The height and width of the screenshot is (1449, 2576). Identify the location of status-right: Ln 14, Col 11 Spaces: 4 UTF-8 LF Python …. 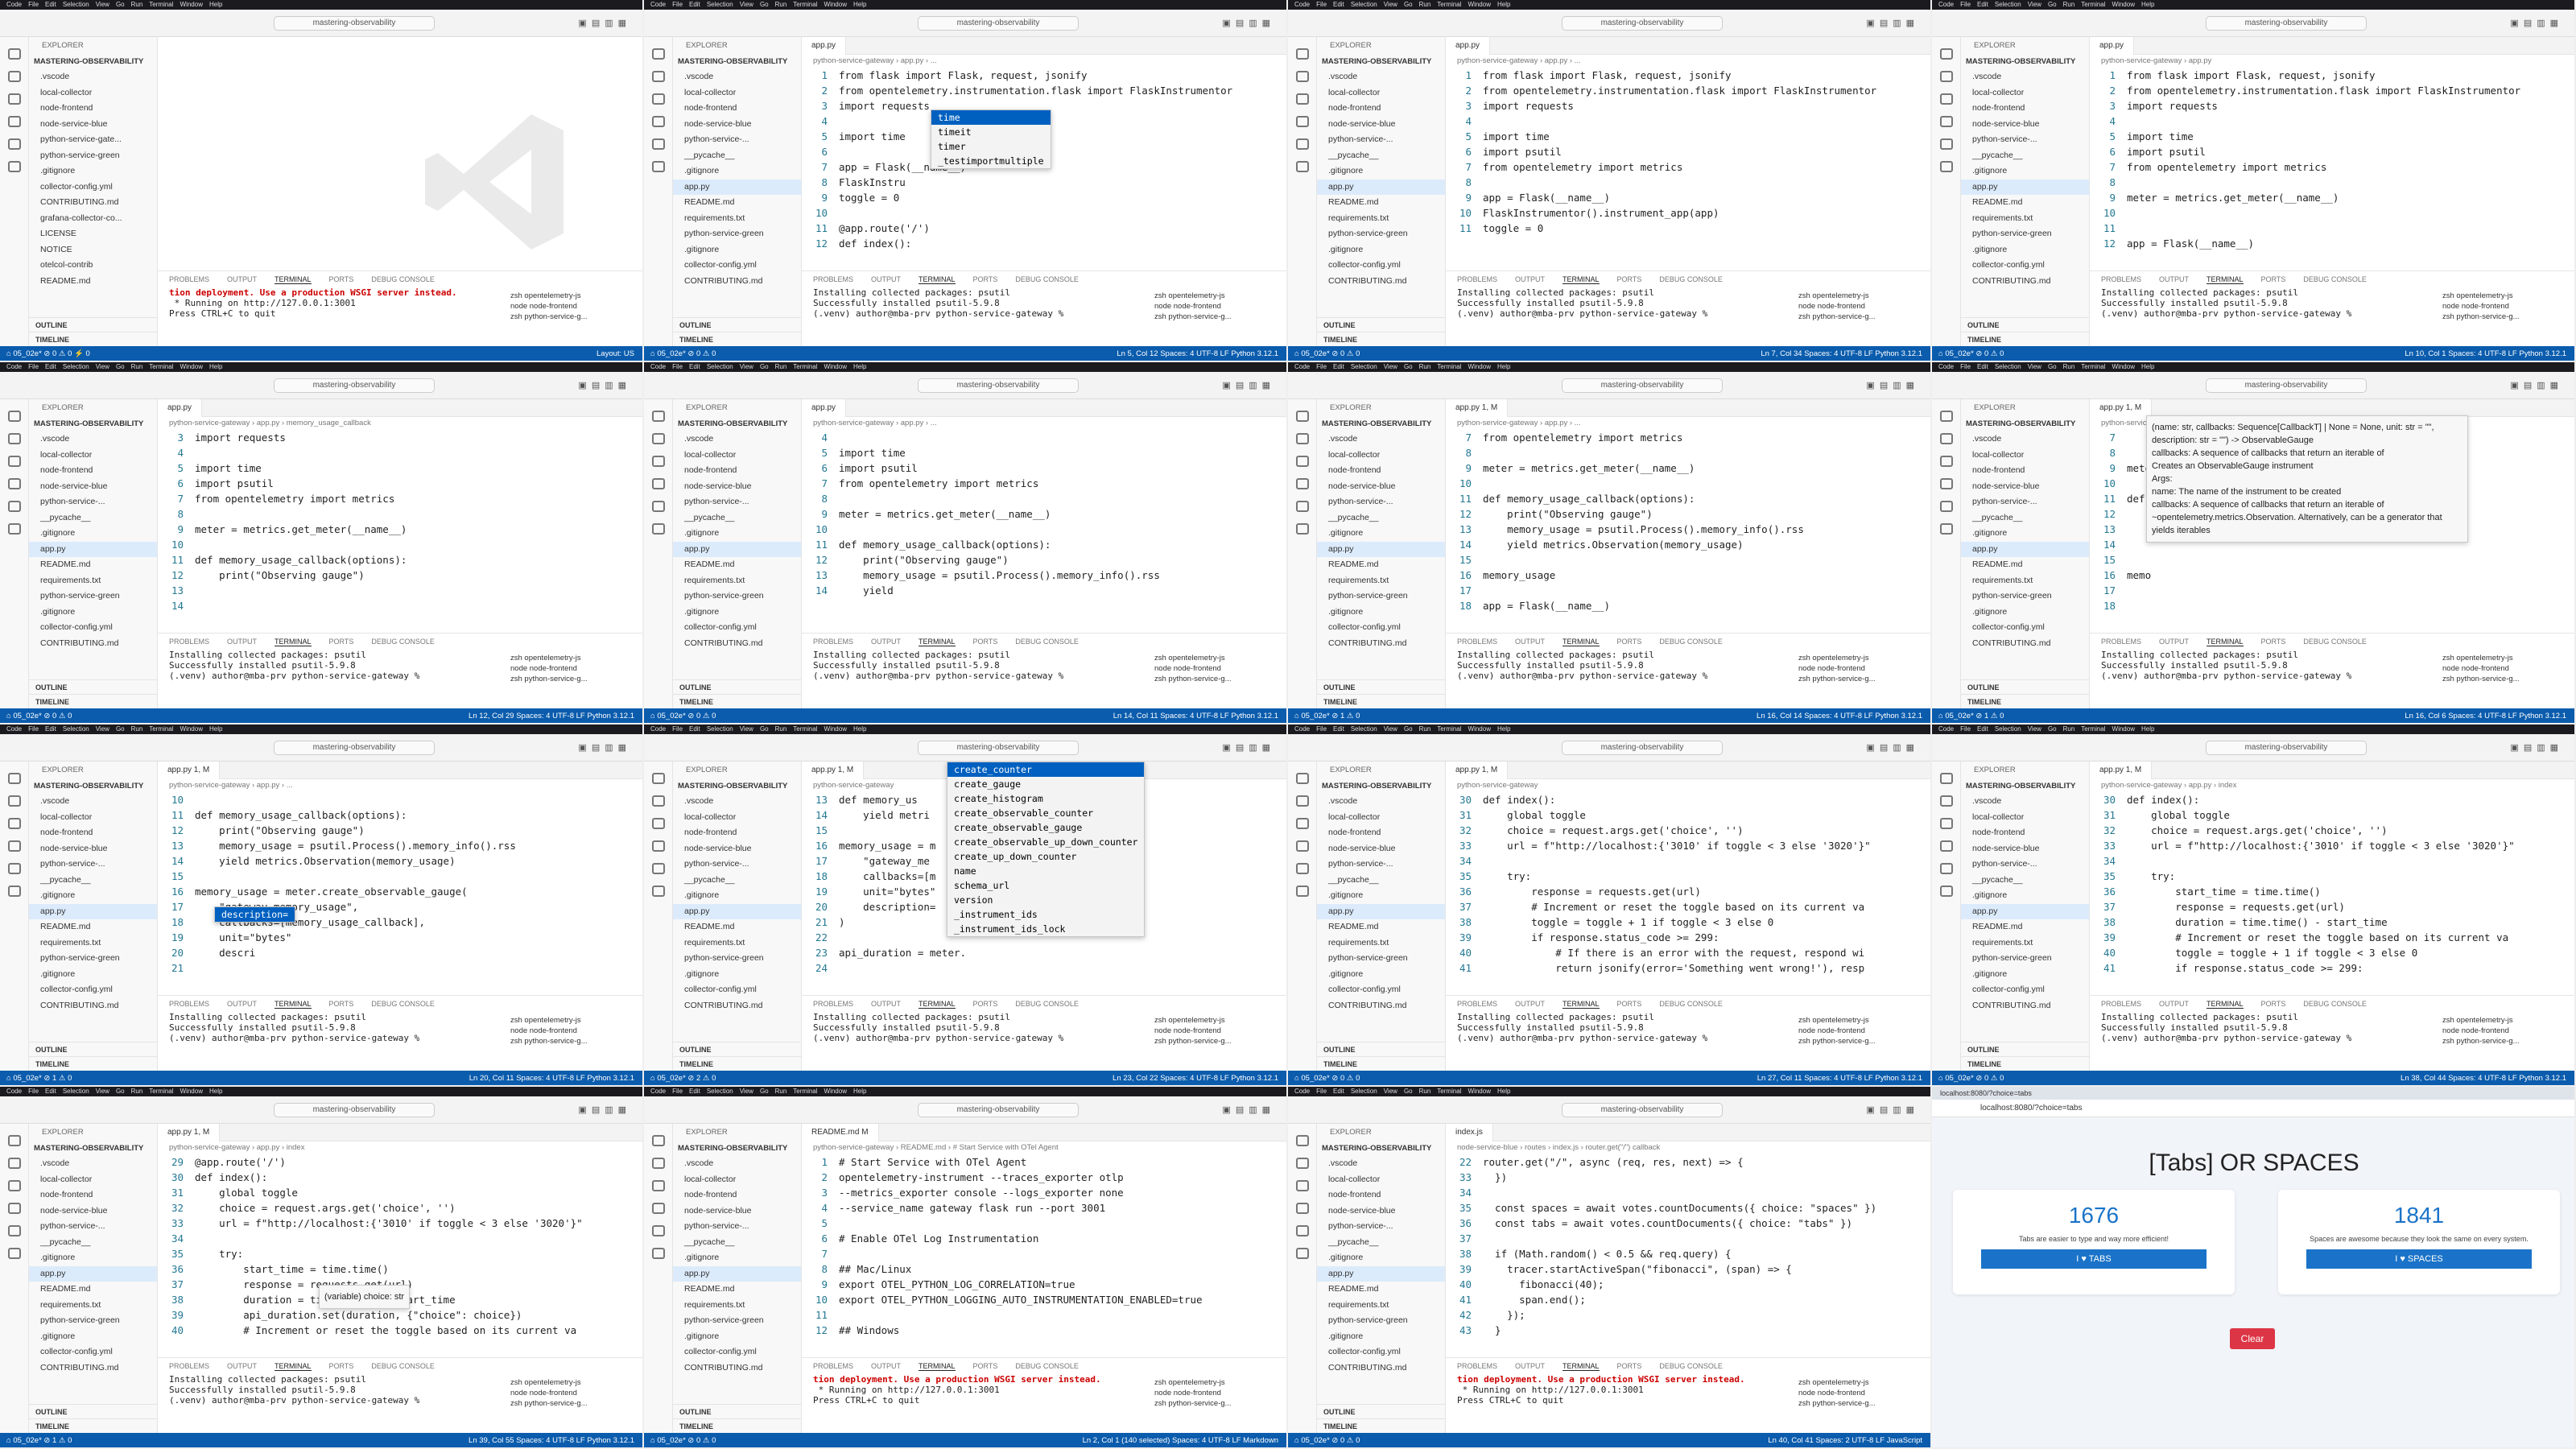
(1195, 715).